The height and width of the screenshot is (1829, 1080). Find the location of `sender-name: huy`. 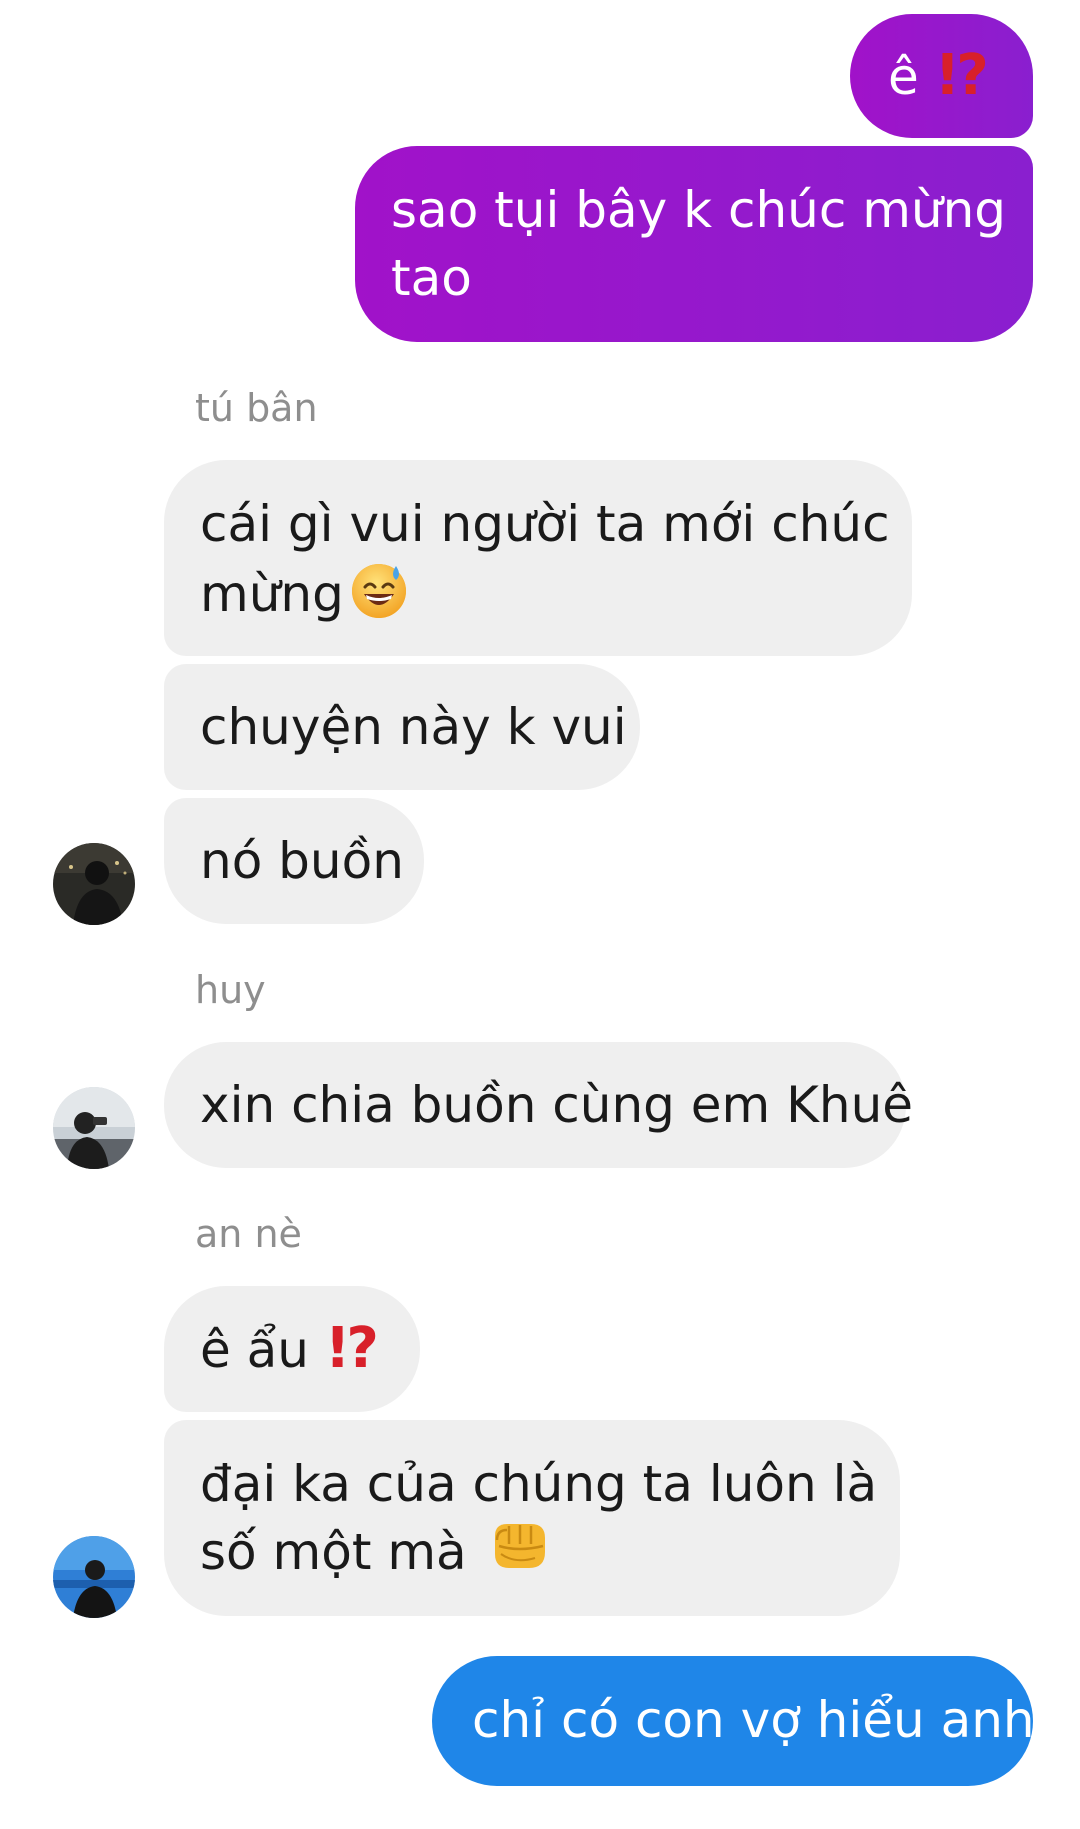

sender-name: huy is located at coordinates (230, 990).